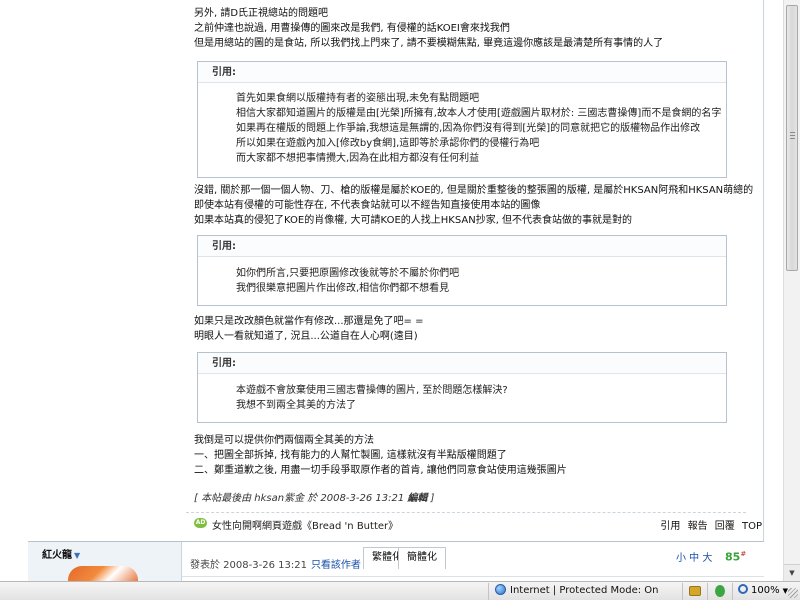  Describe the element at coordinates (791, 290) in the screenshot. I see `vertical-scrollbar: ▼` at that location.